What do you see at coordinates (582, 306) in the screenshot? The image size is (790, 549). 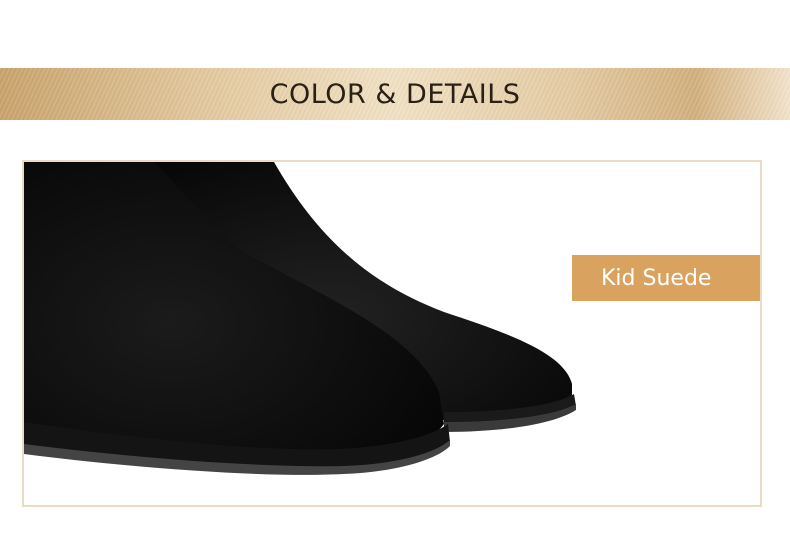 I see `label-underline-decoration` at bounding box center [582, 306].